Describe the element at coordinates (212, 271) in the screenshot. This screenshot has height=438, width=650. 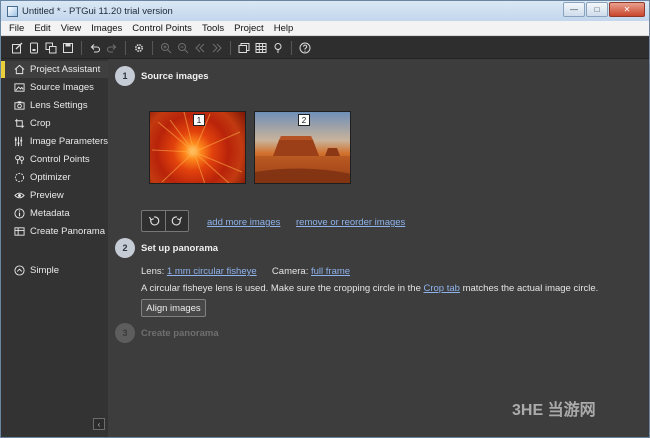
I see `lens-value-link: 1 mm circular fisheye` at that location.